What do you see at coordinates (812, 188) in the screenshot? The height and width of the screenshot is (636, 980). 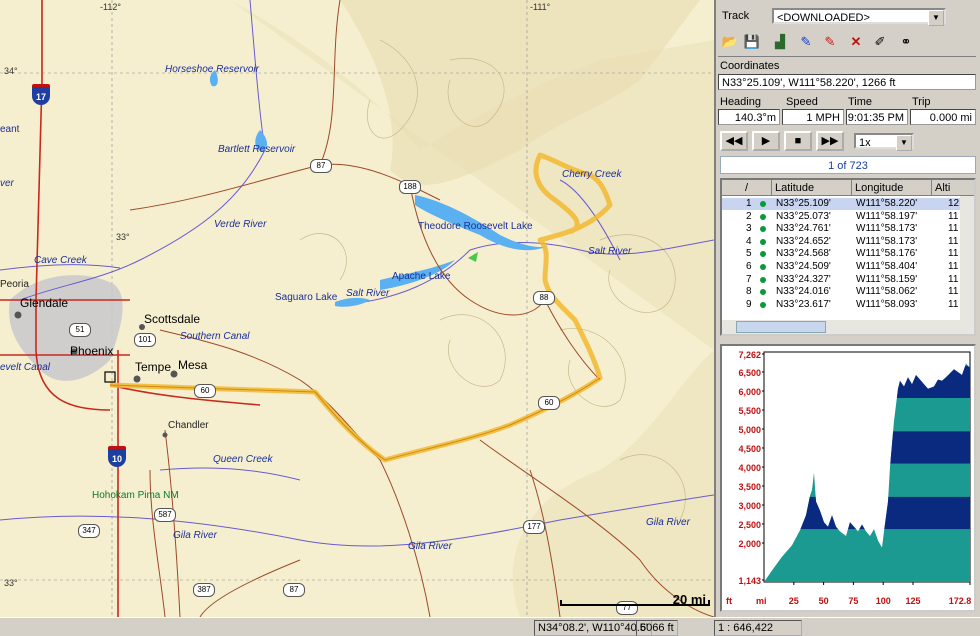 I see `col-header-latitude: Latitude` at bounding box center [812, 188].